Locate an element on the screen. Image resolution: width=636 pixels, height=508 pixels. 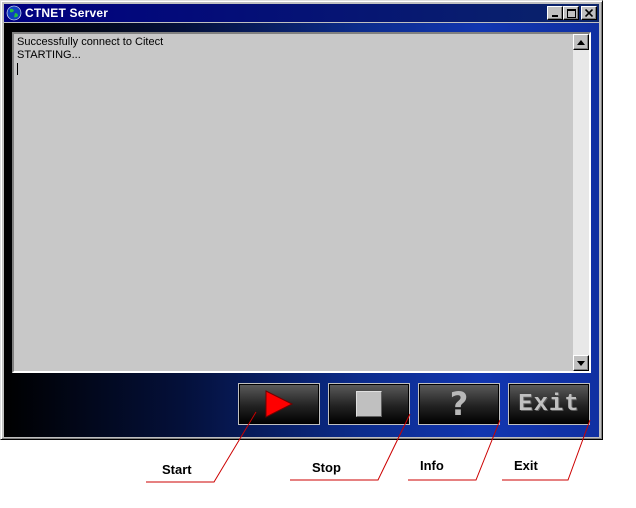
minimize-button is located at coordinates (555, 13).